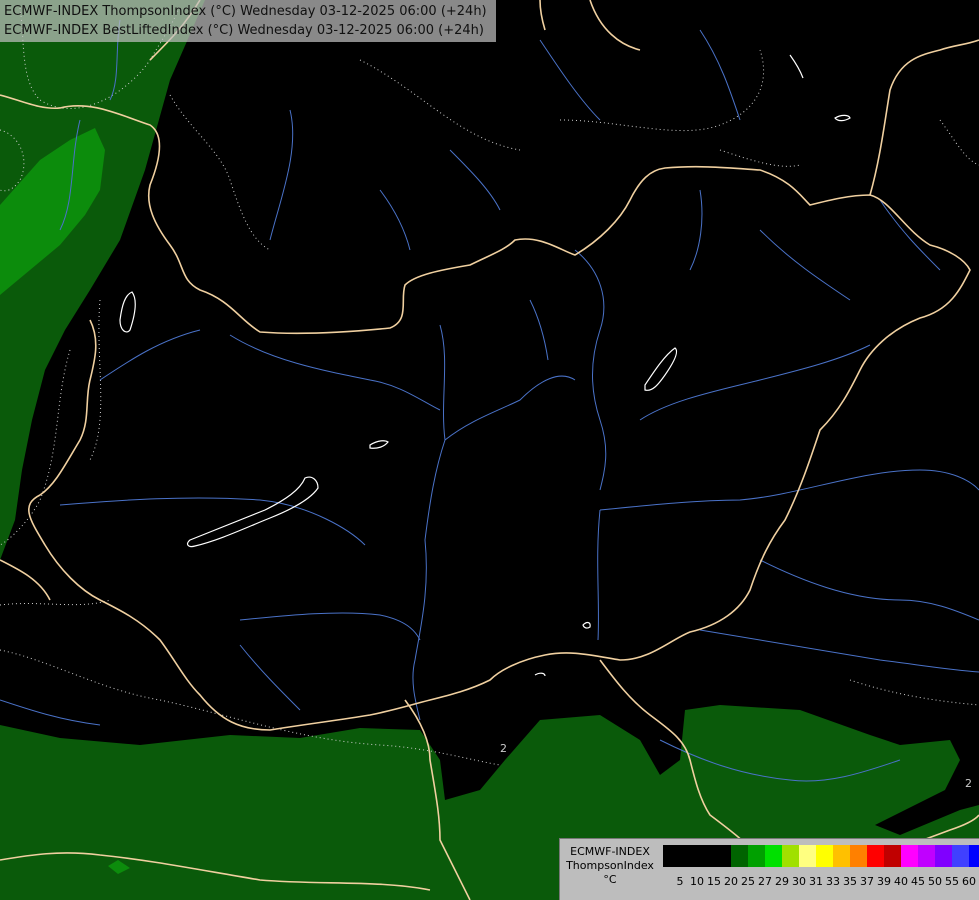 This screenshot has width=979, height=900. I want to click on legend-tick: 60, so click(969, 881).